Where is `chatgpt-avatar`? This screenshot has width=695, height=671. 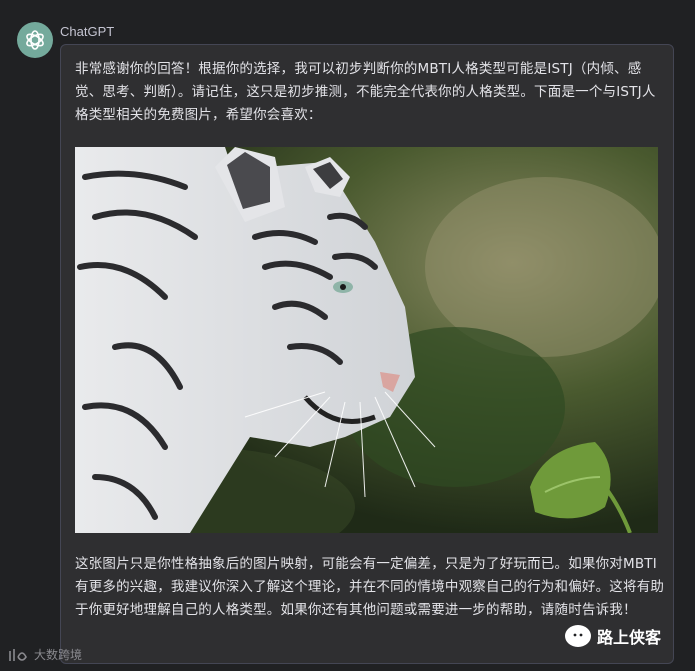 chatgpt-avatar is located at coordinates (35, 40).